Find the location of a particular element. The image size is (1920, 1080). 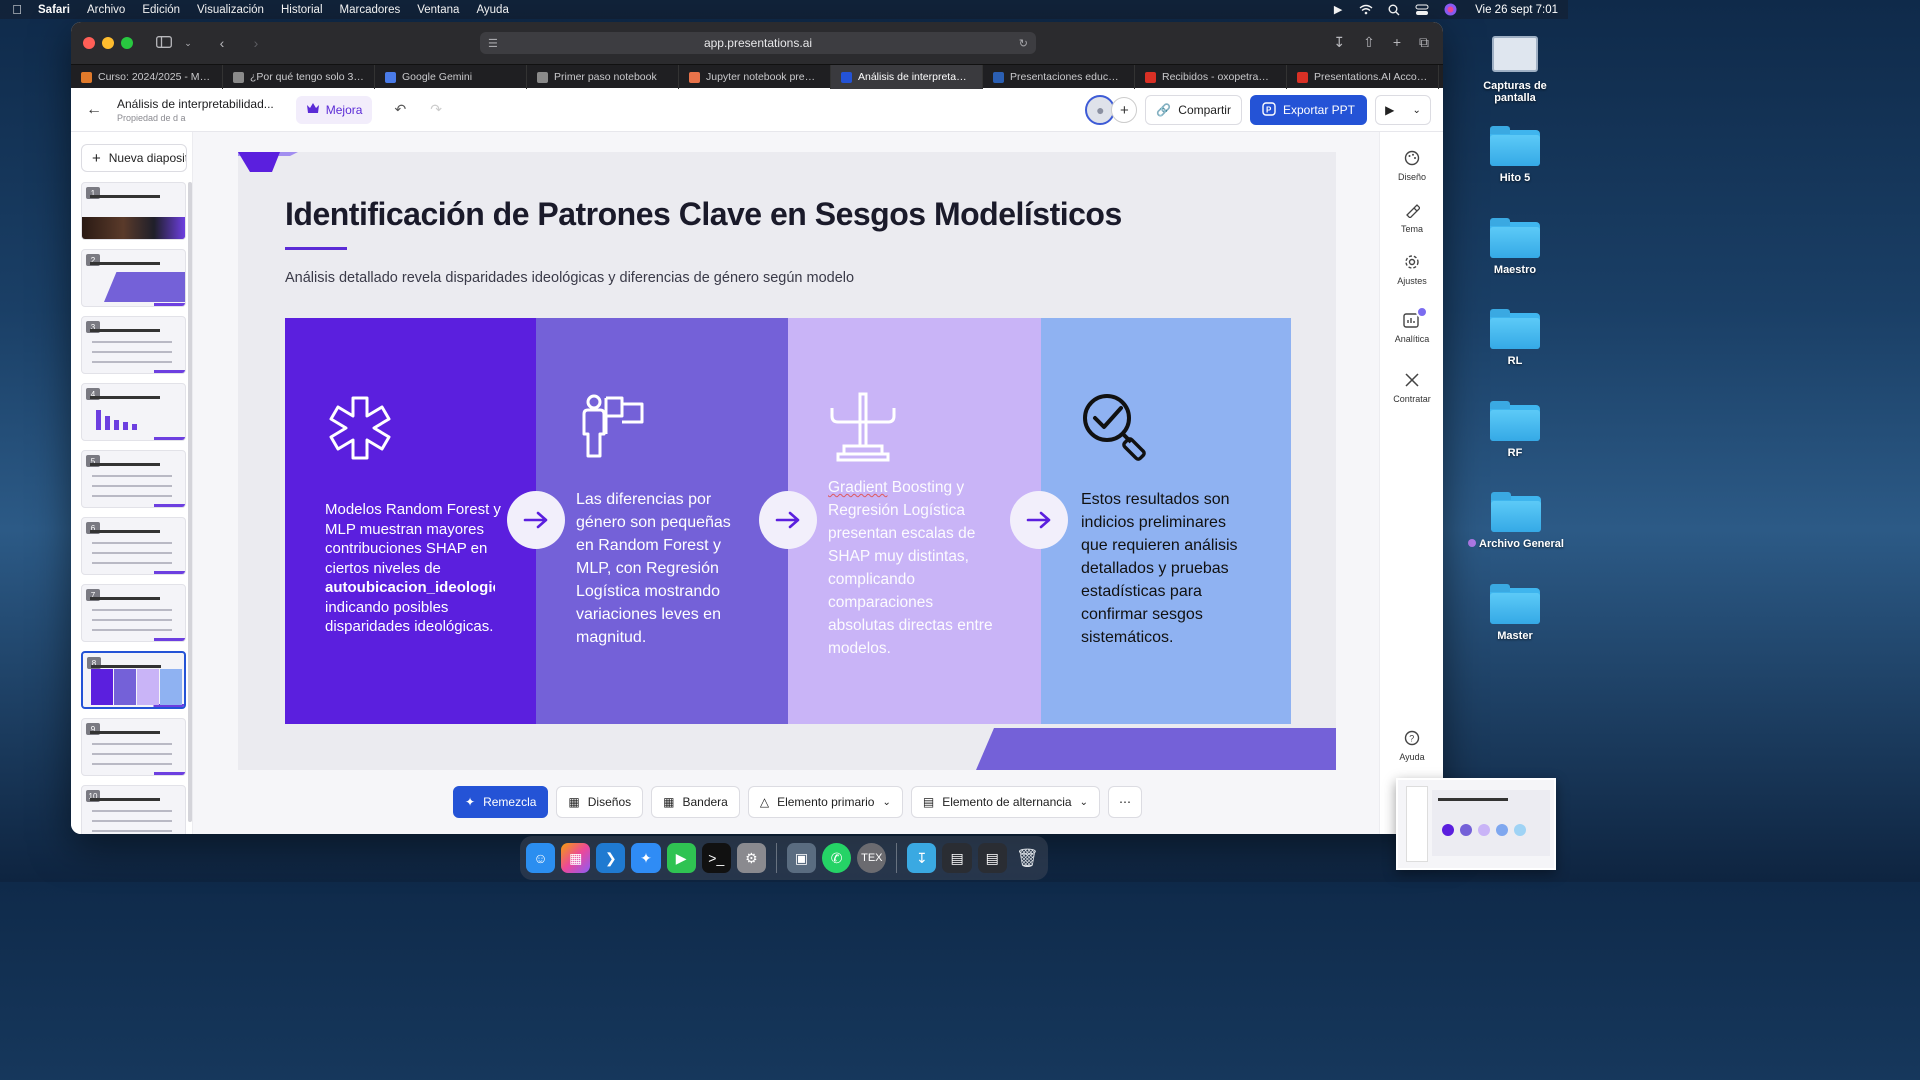

trash-icon: 🗑 is located at coordinates (1027, 858).